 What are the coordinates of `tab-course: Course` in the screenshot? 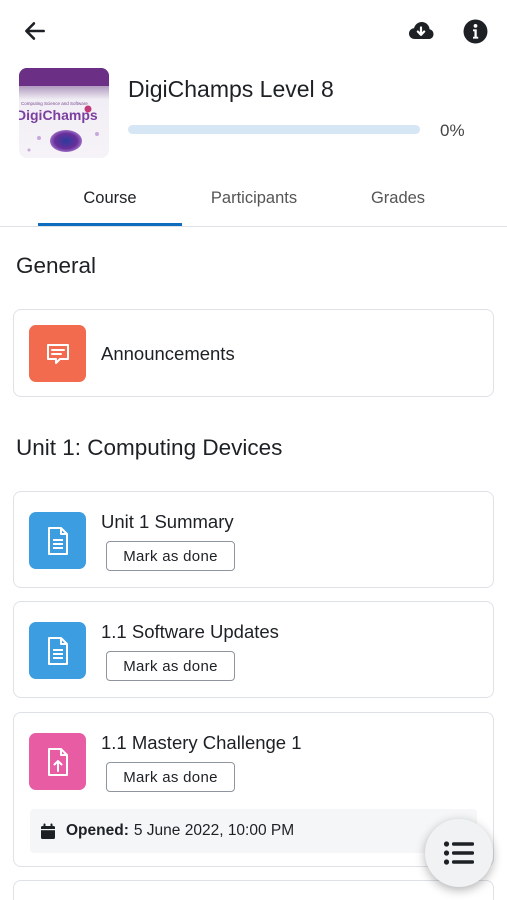 It's located at (110, 198).